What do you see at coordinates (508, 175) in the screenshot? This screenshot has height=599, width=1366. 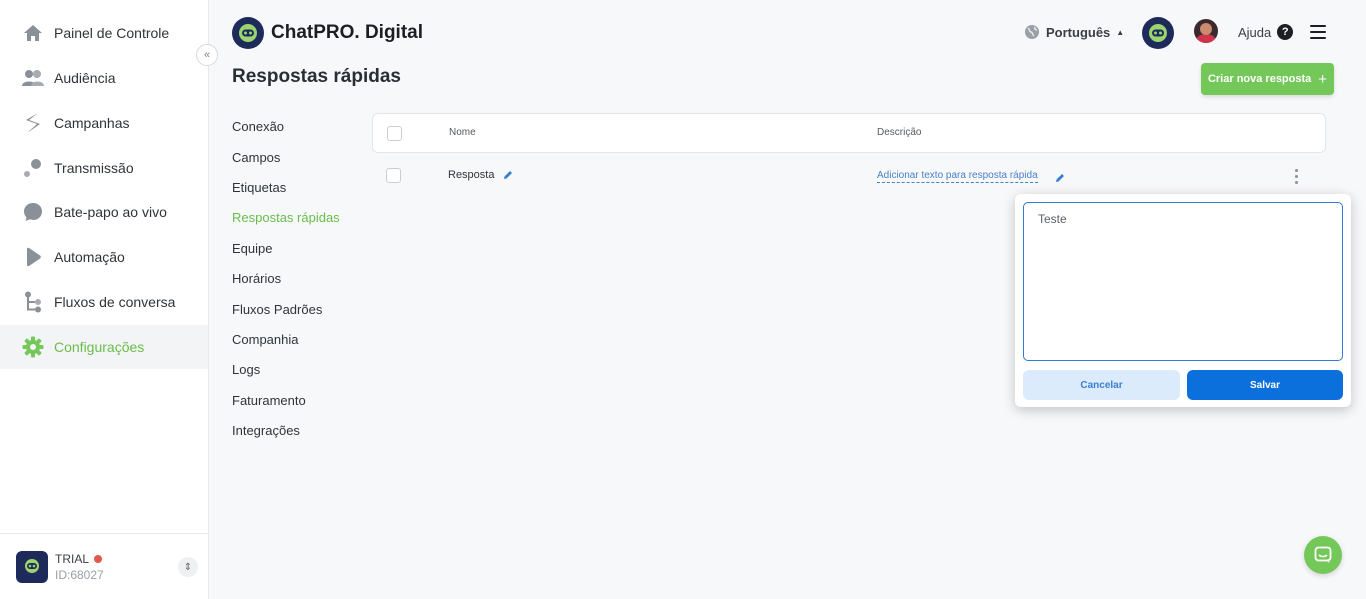 I see `edit-name-pencil-icon` at bounding box center [508, 175].